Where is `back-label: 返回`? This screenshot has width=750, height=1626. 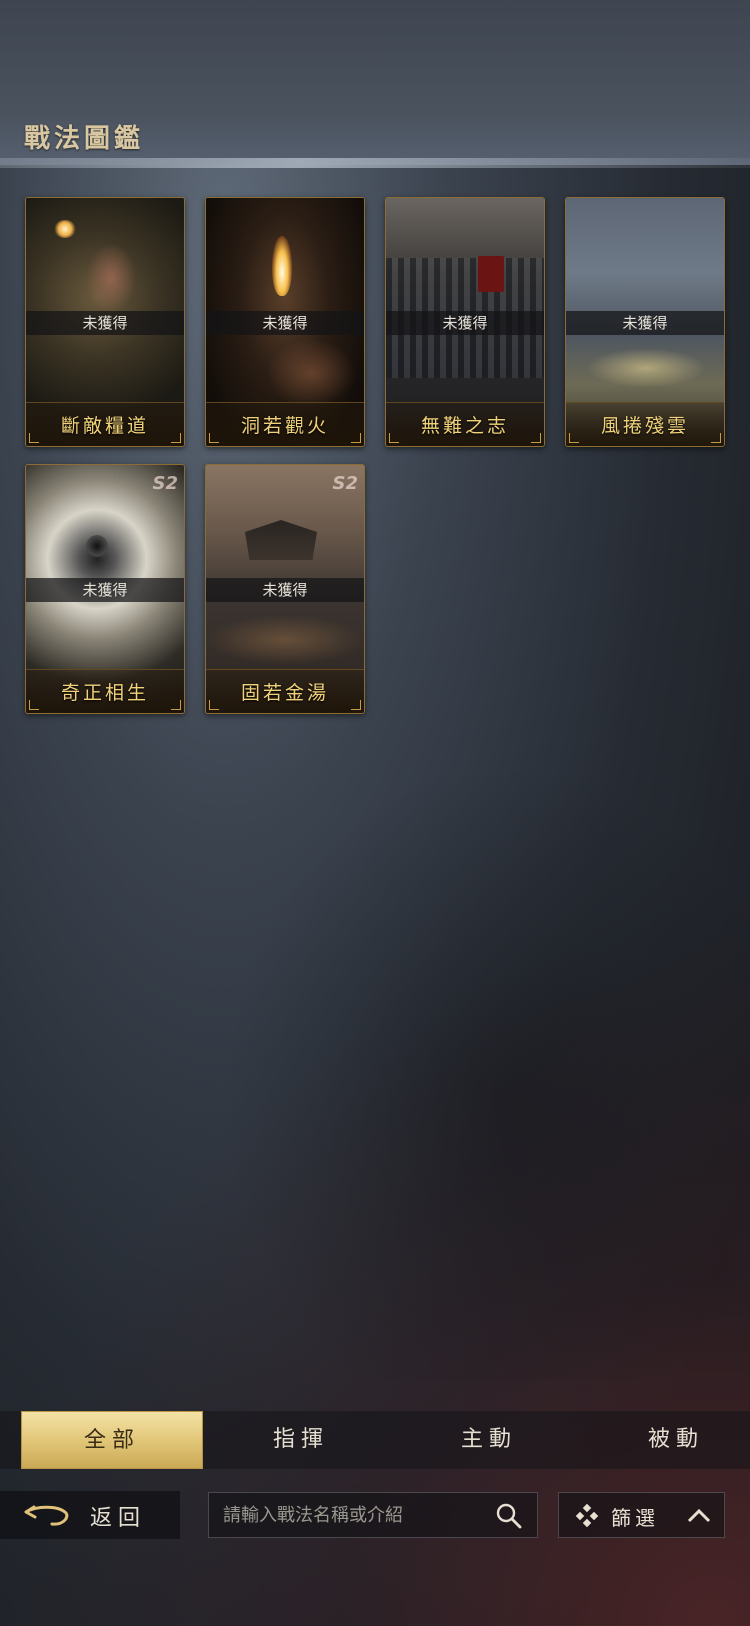
back-label: 返回 is located at coordinates (118, 1518).